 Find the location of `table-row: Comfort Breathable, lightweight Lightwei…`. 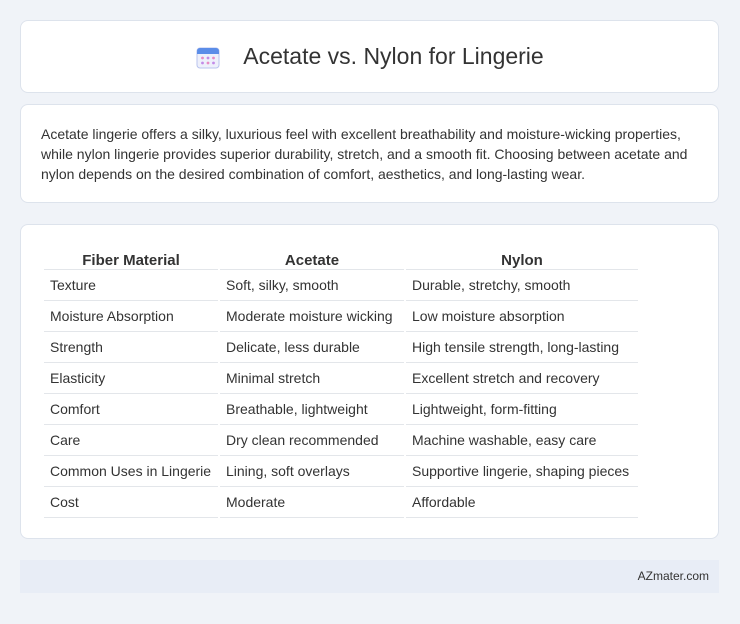

table-row: Comfort Breathable, lightweight Lightwei… is located at coordinates (341, 409).